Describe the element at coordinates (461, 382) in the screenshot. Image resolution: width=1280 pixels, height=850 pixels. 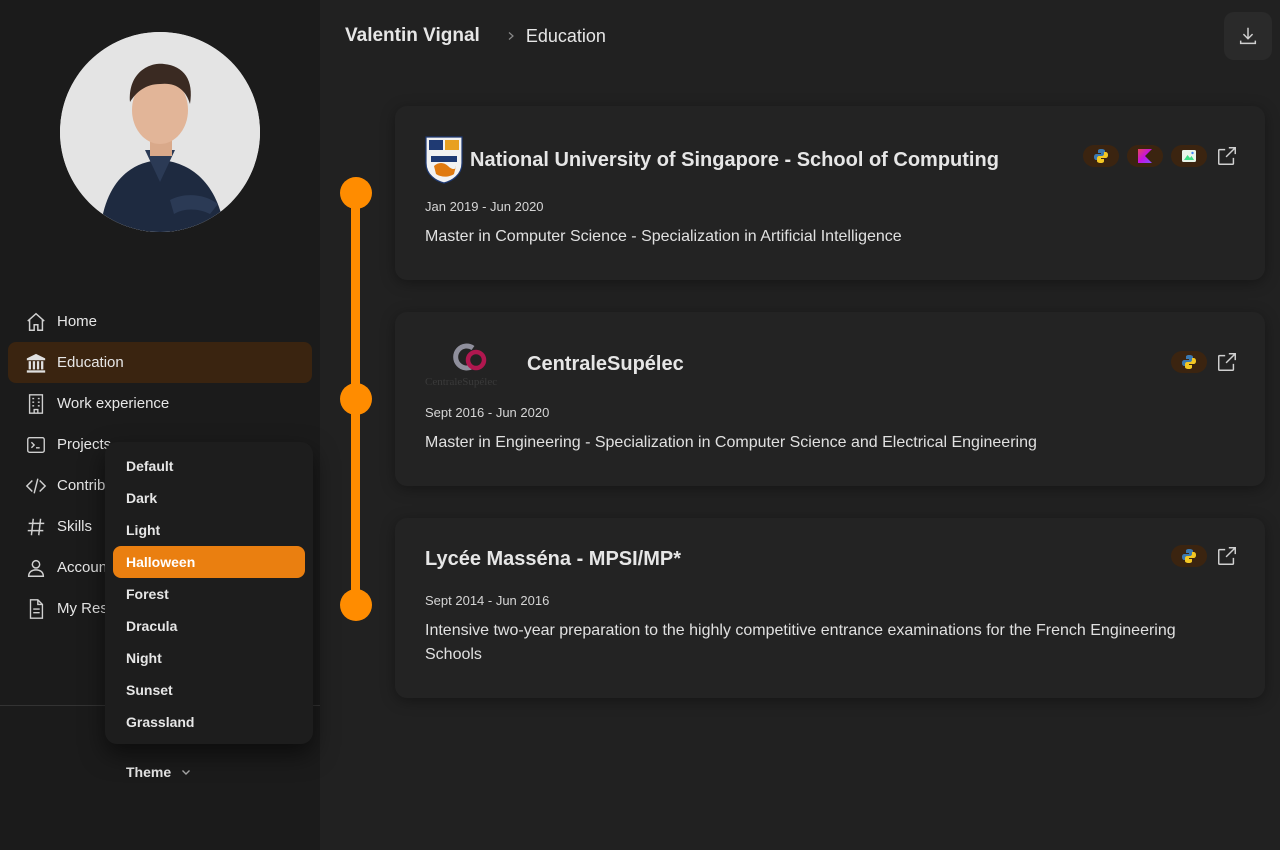
I see `logo-wordmark: CentraleSupélec` at that location.